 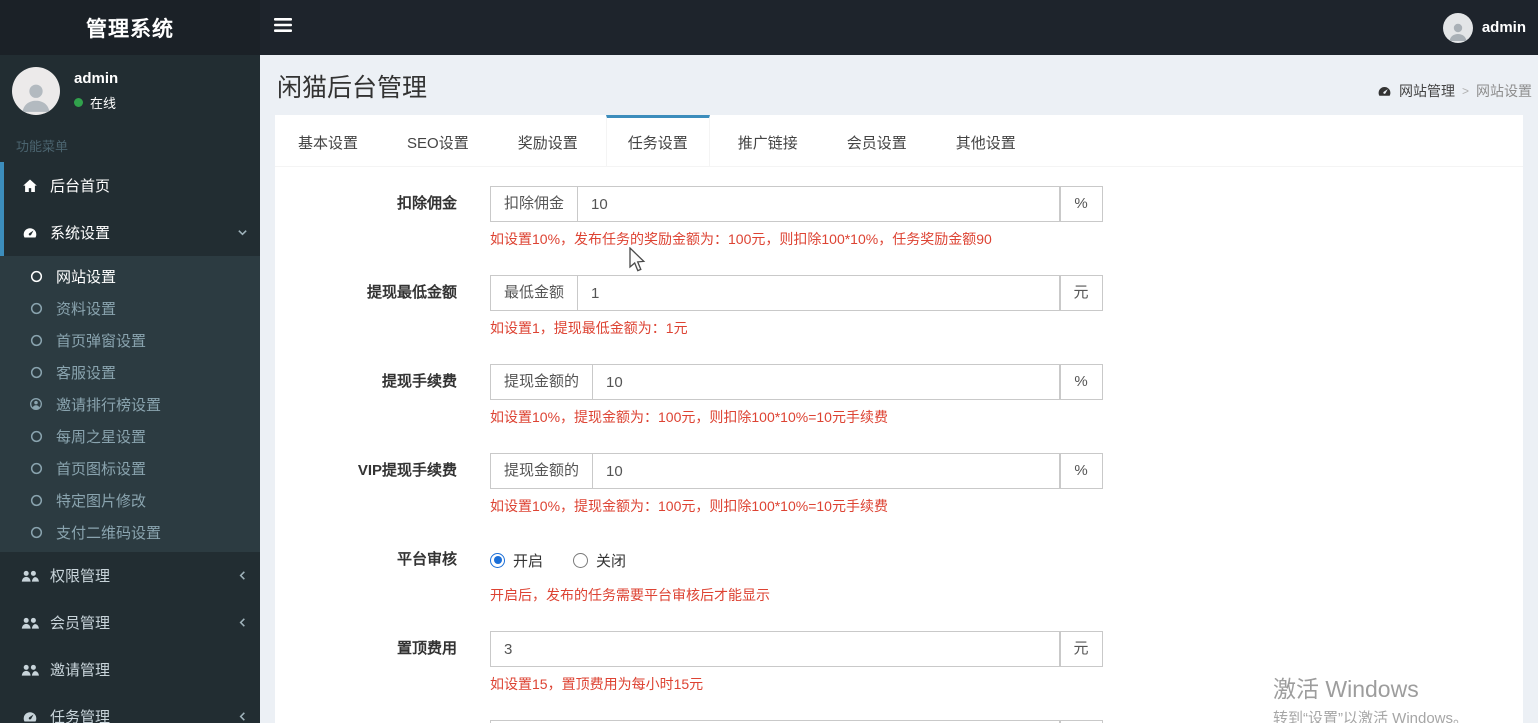 What do you see at coordinates (130, 708) in the screenshot?
I see `sidebar-item-task-mgmt: 任务管理` at bounding box center [130, 708].